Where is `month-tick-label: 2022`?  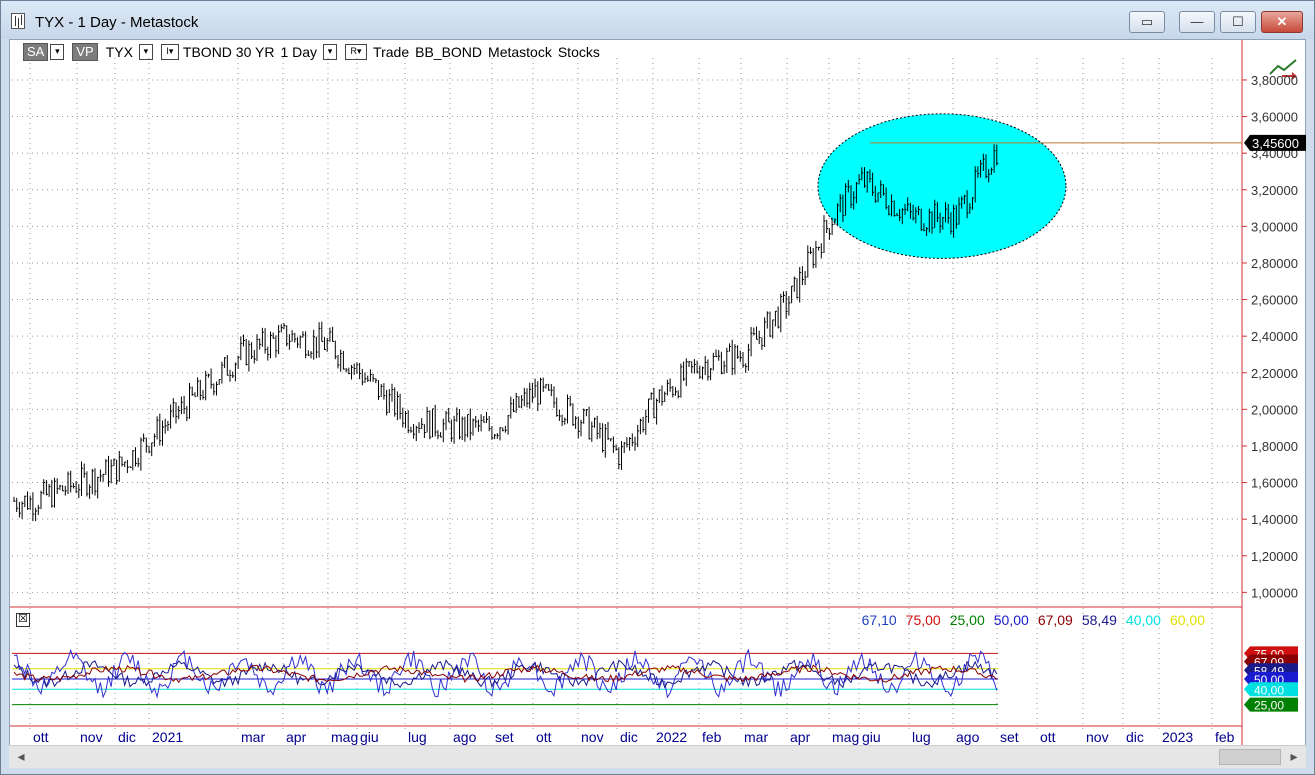
month-tick-label: 2022 is located at coordinates (671, 737).